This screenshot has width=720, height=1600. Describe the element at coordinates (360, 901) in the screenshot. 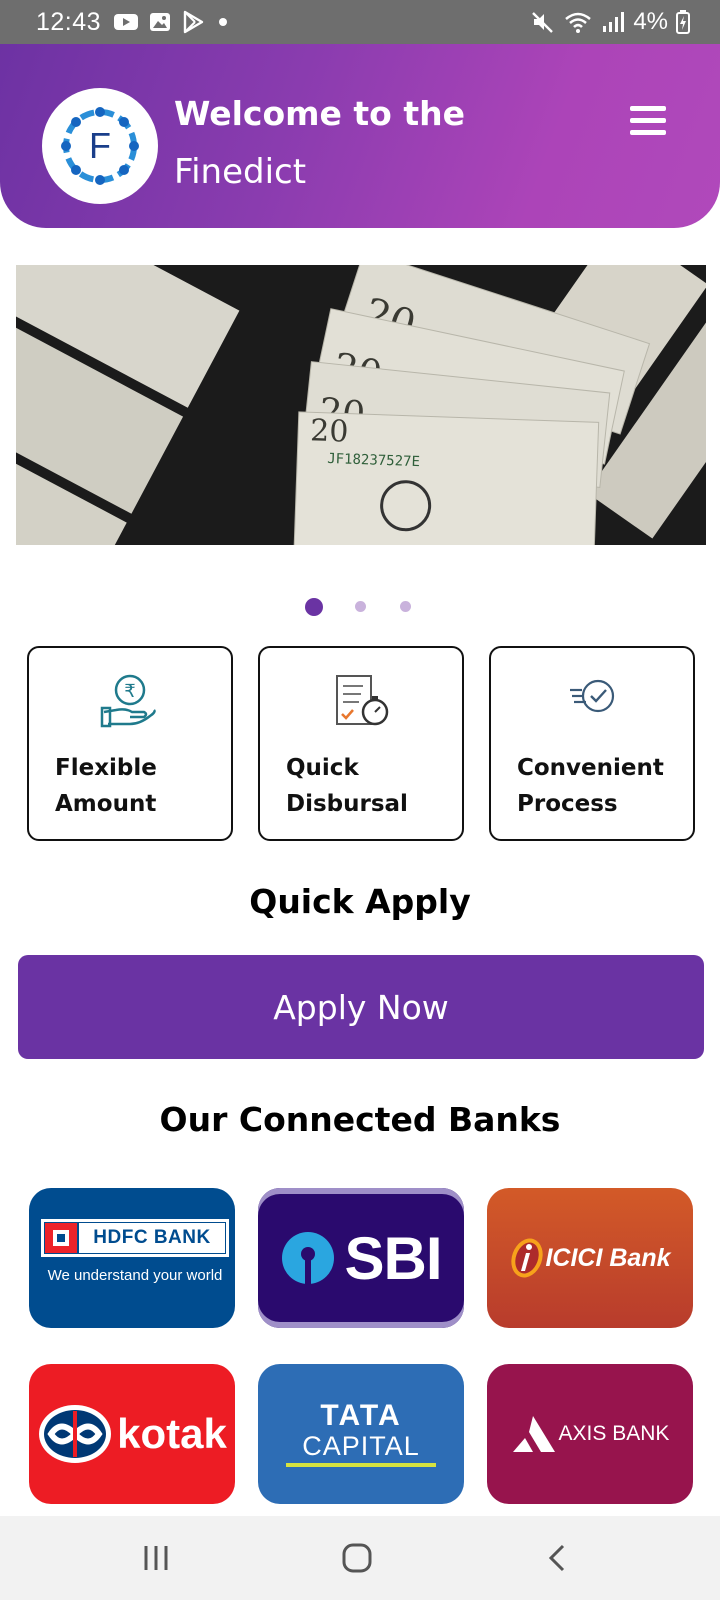

I see `quick-apply-title: Quick Apply` at that location.